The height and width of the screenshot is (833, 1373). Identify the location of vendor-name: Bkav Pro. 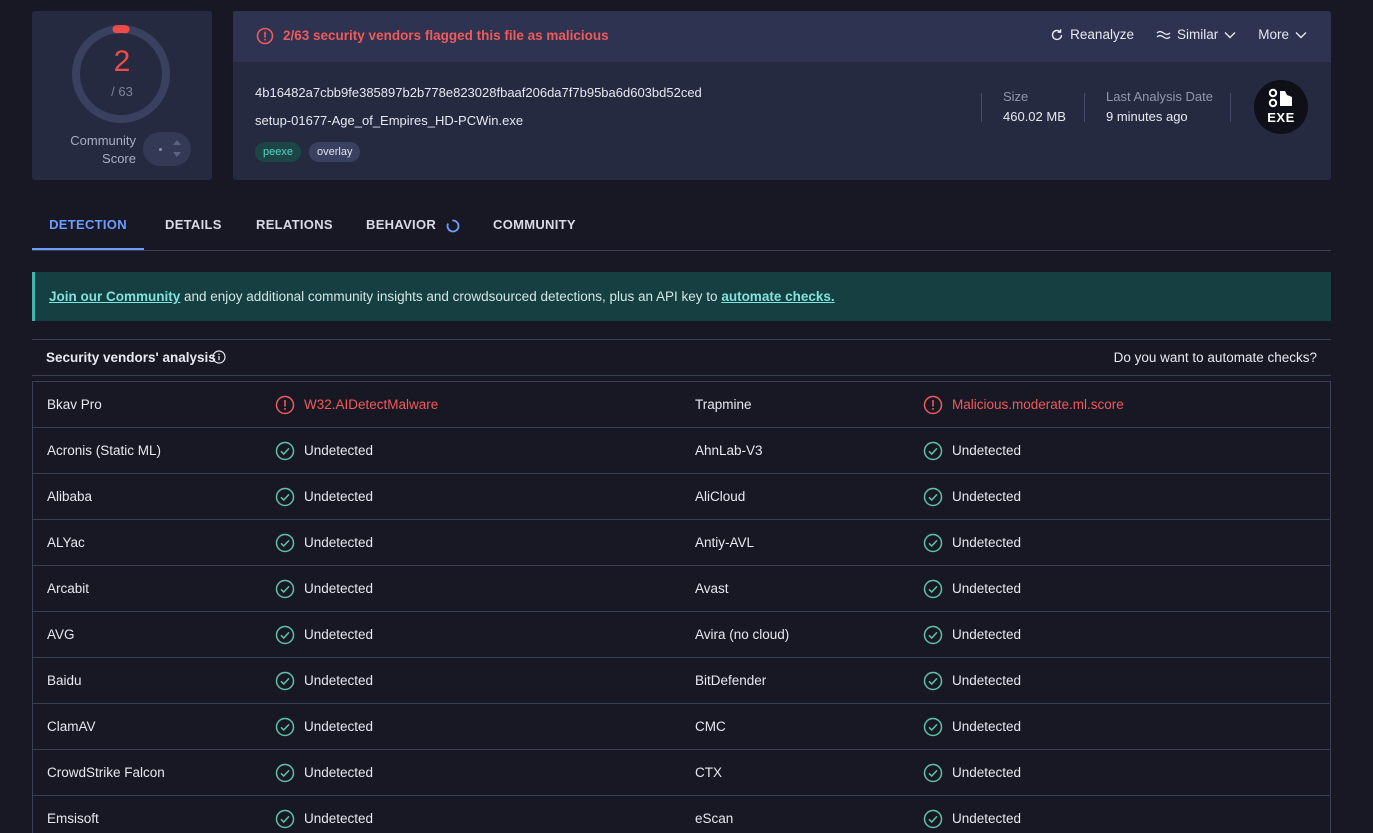
(74, 404).